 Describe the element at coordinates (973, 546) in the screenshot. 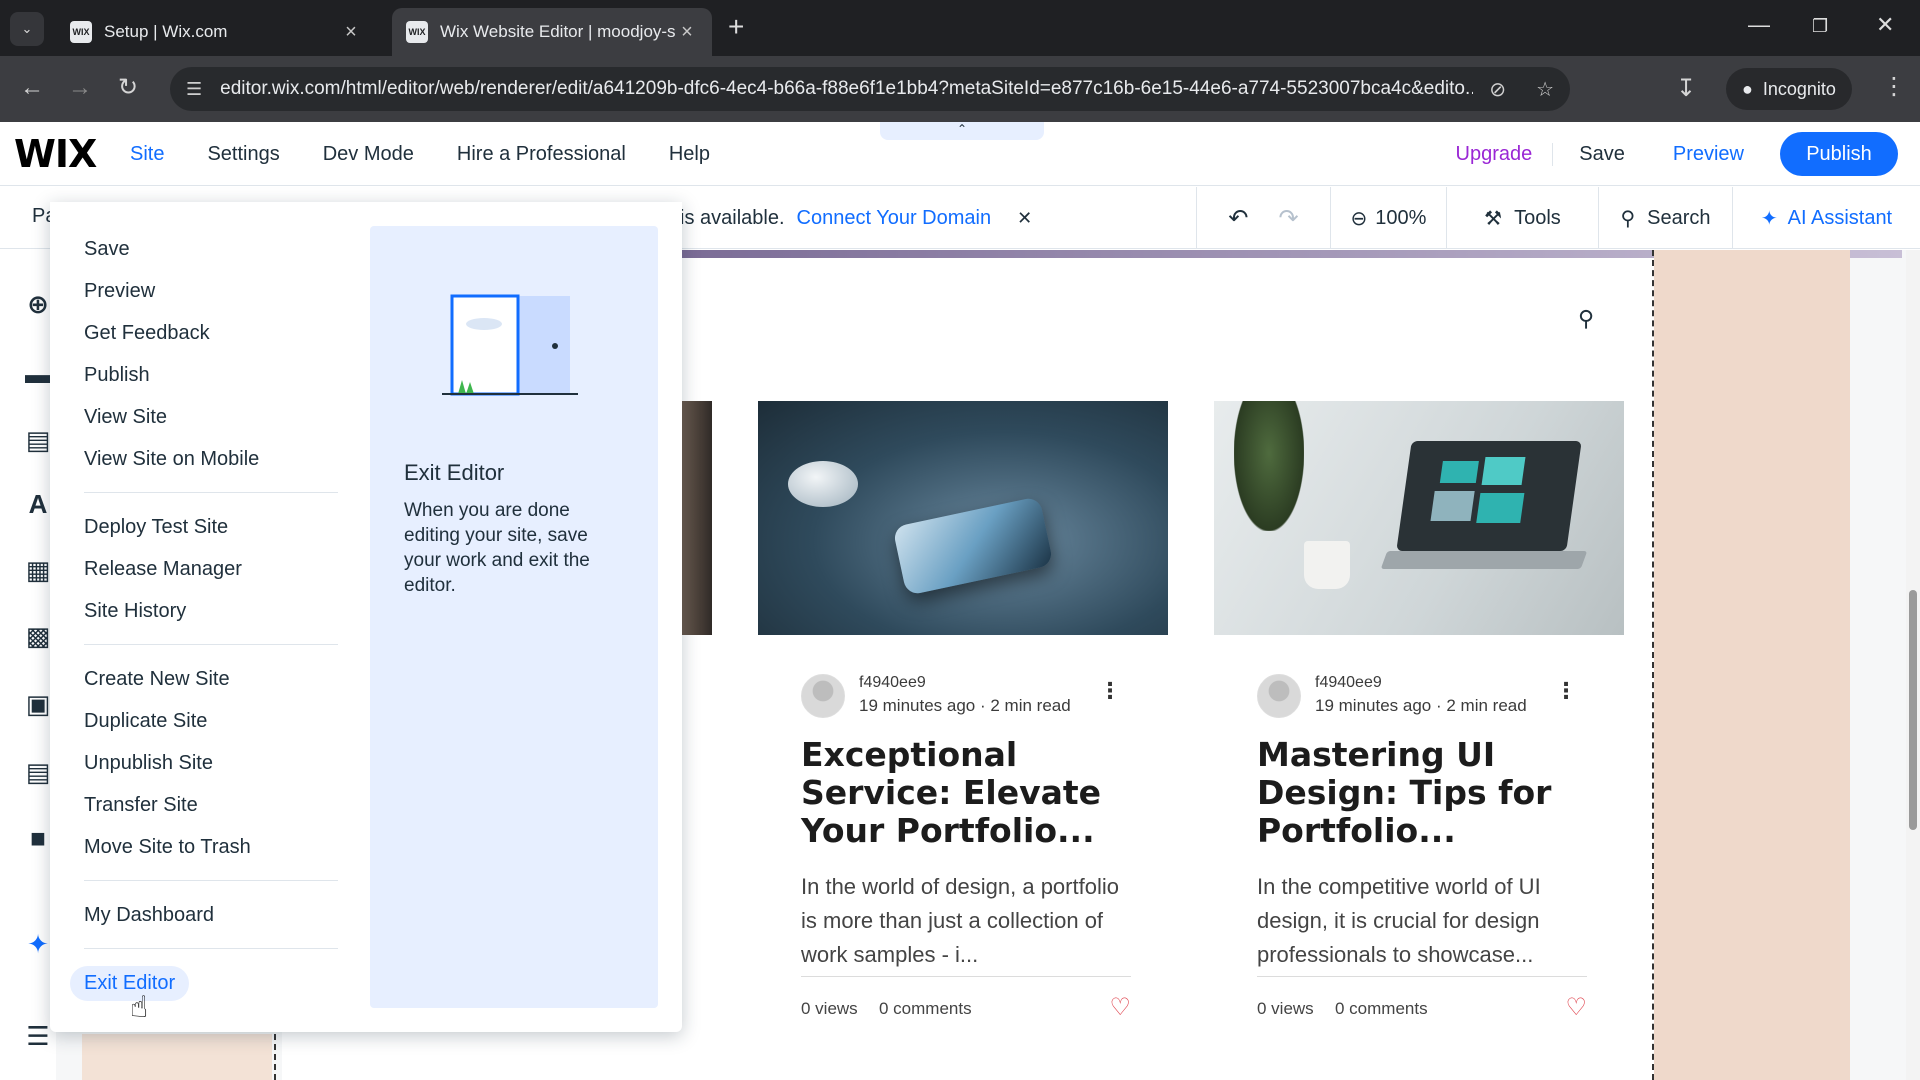

I see `phone-illustration` at that location.